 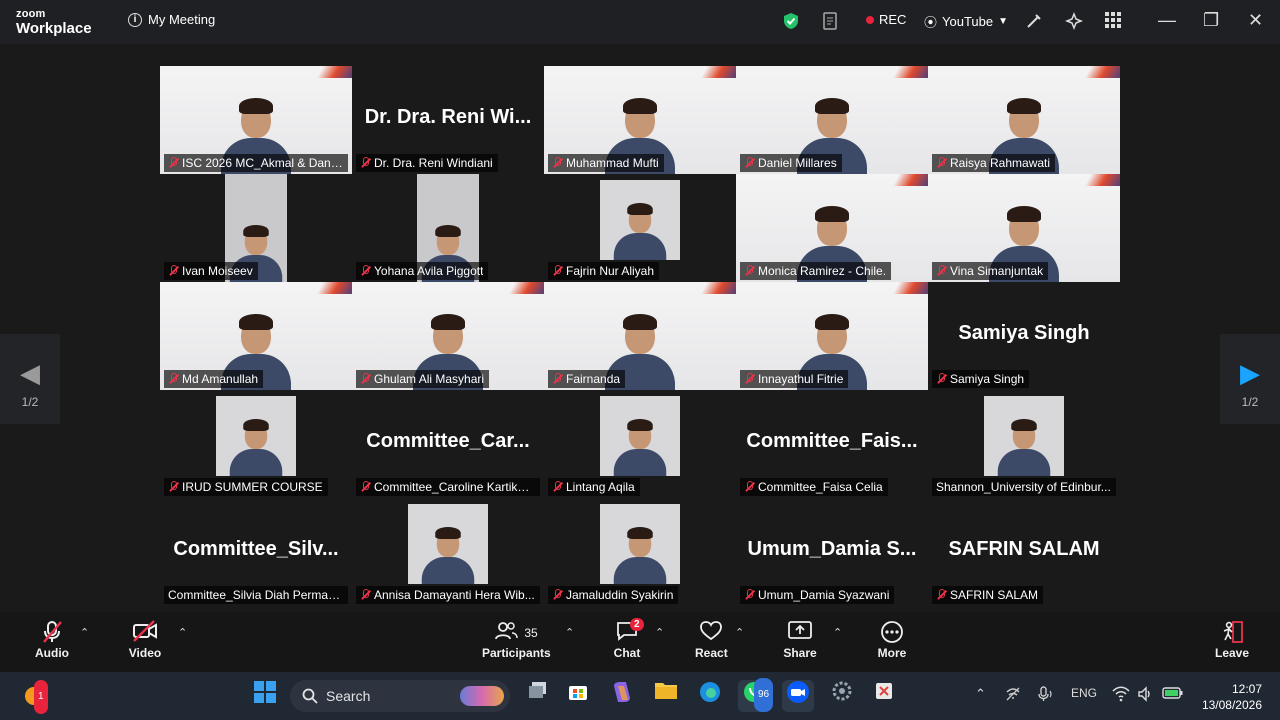 What do you see at coordinates (1121, 695) in the screenshot?
I see `wifi-icon` at bounding box center [1121, 695].